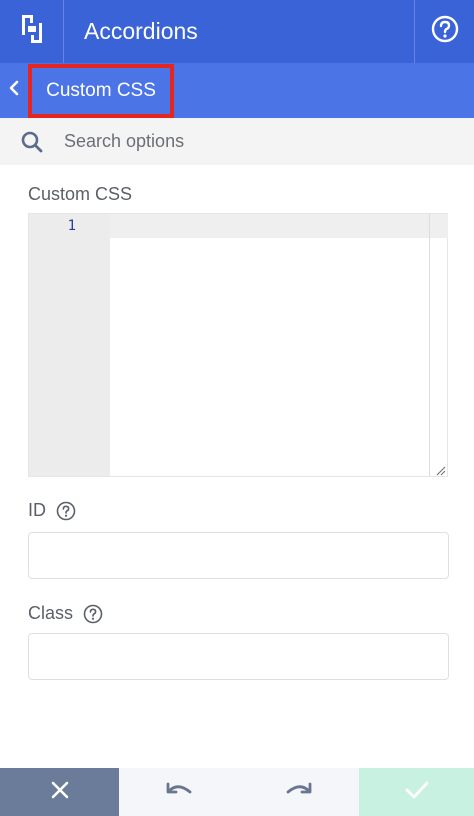  I want to click on breadcrumb: Custom CSS, so click(237, 90).